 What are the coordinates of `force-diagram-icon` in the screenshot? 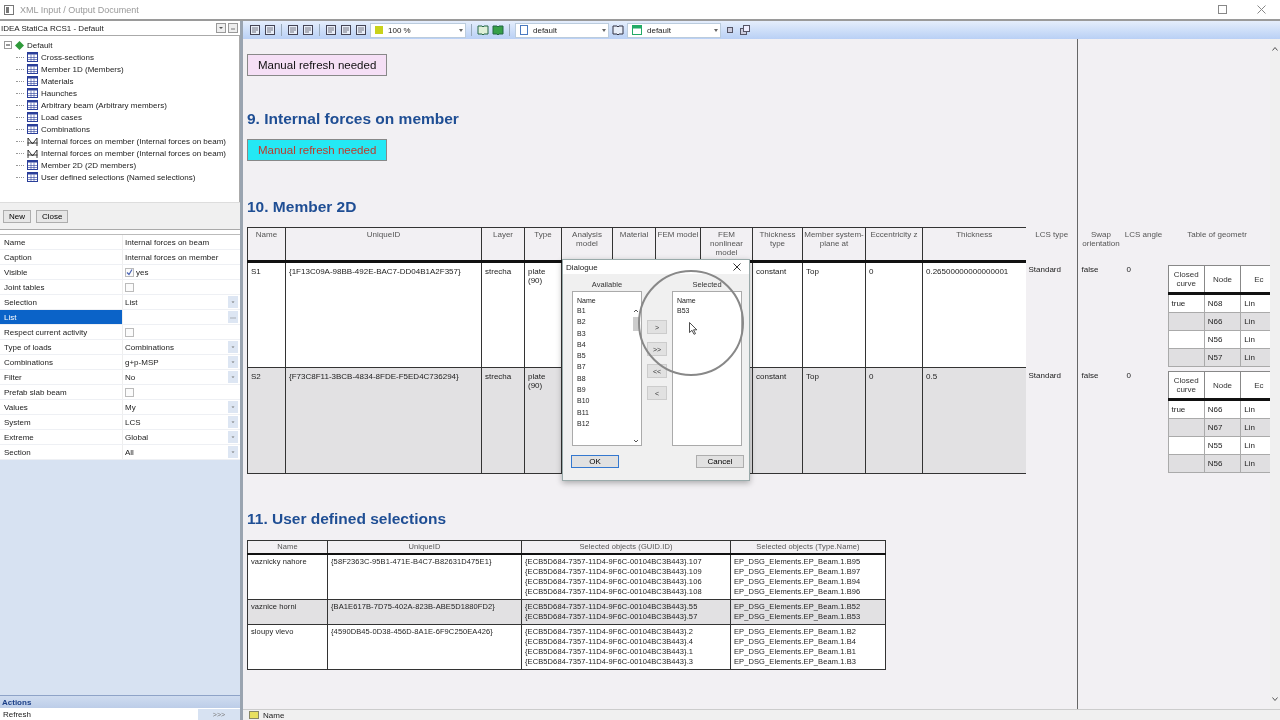 It's located at (32, 141).